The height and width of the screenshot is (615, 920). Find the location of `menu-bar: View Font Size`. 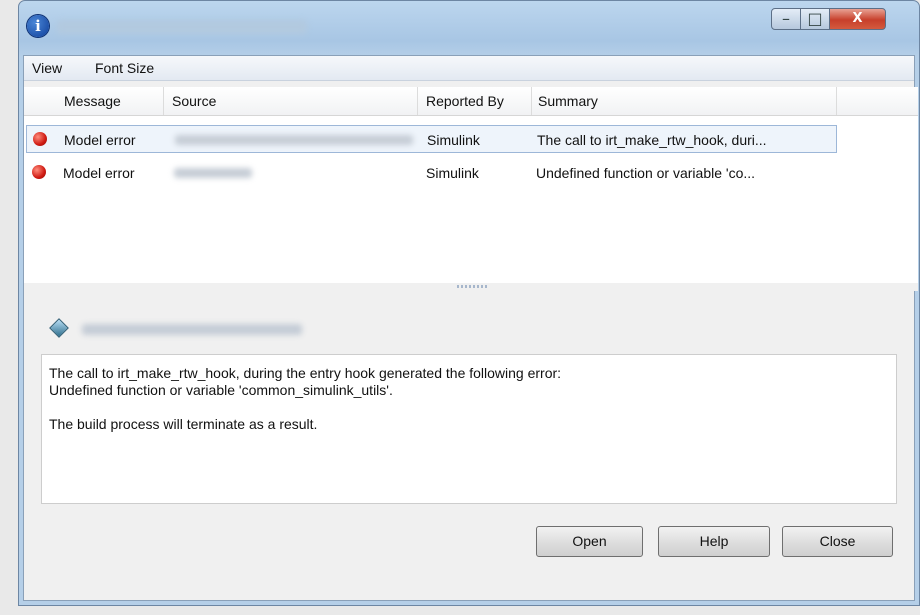

menu-bar: View Font Size is located at coordinates (469, 68).